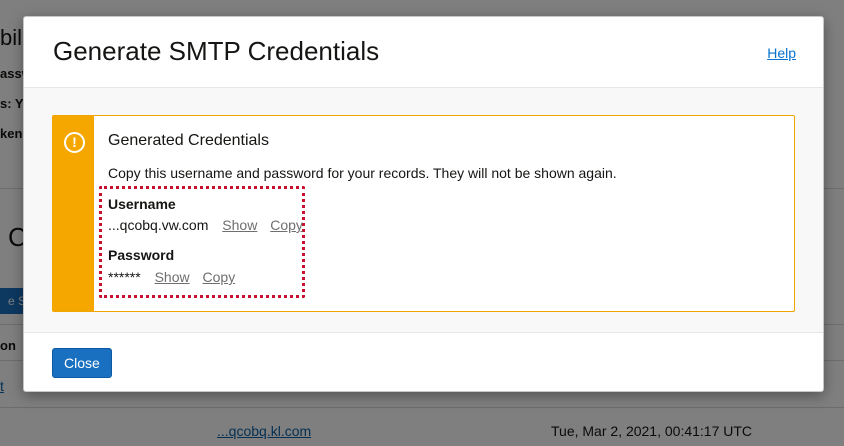 Image resolution: width=844 pixels, height=446 pixels. Describe the element at coordinates (73, 213) in the screenshot. I see `alert-stripe: !` at that location.